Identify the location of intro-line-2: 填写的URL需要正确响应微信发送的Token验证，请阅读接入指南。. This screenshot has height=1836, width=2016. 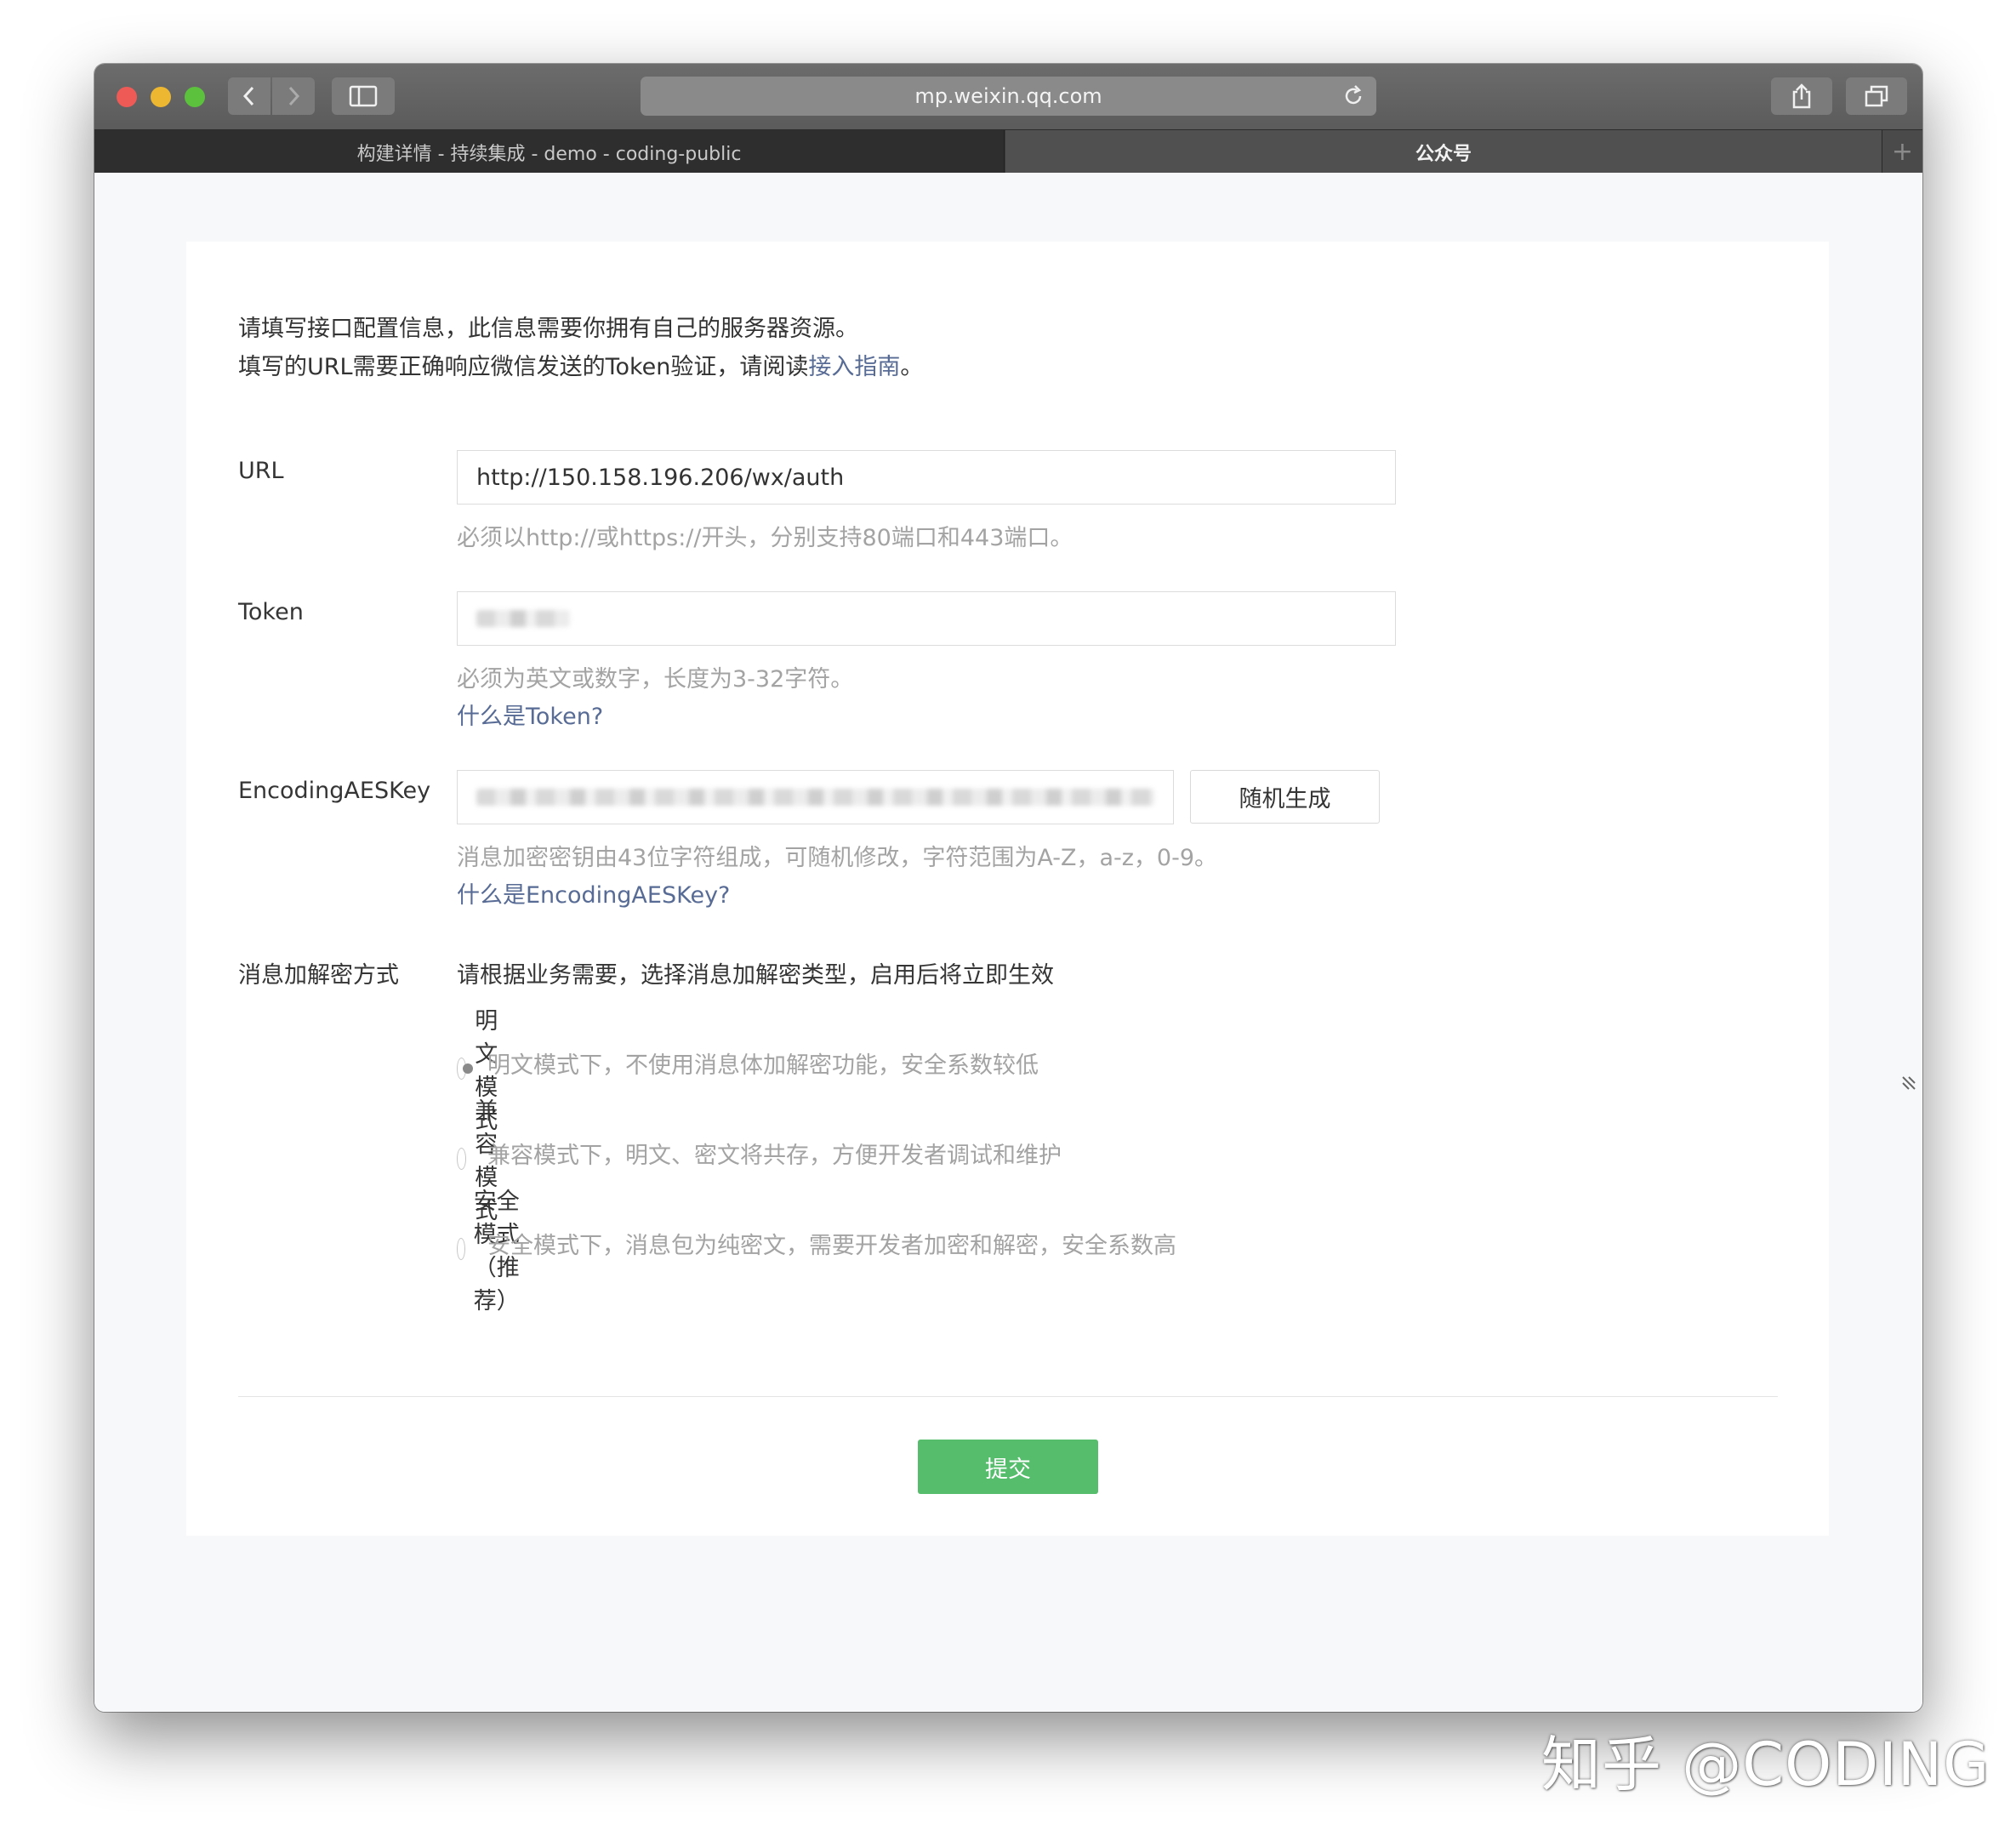
(581, 367).